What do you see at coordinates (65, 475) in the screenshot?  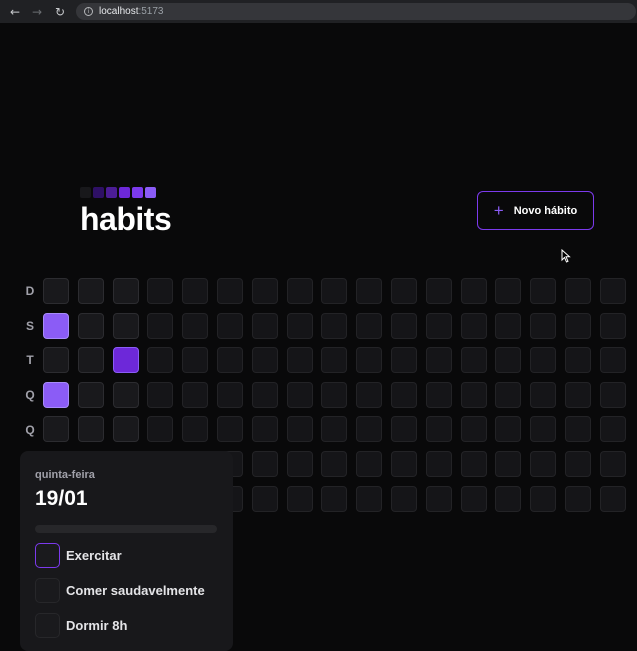 I see `popover-weekday: quinta-feira` at bounding box center [65, 475].